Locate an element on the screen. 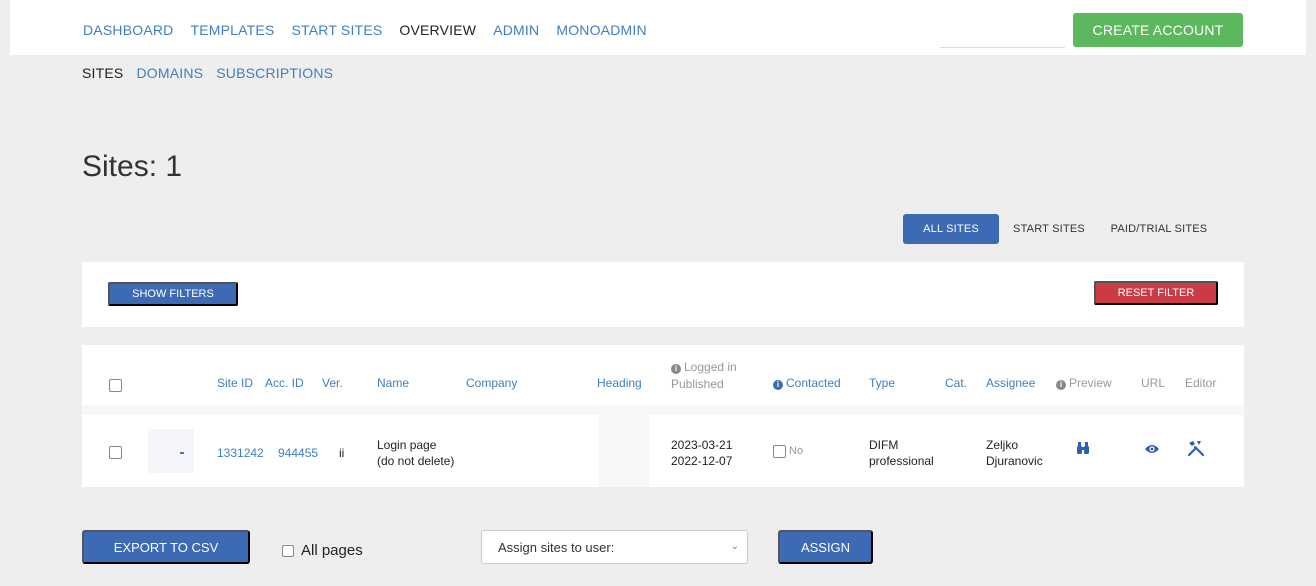  cell-assignee: Zeljko Djuranovic is located at coordinates (1014, 453).